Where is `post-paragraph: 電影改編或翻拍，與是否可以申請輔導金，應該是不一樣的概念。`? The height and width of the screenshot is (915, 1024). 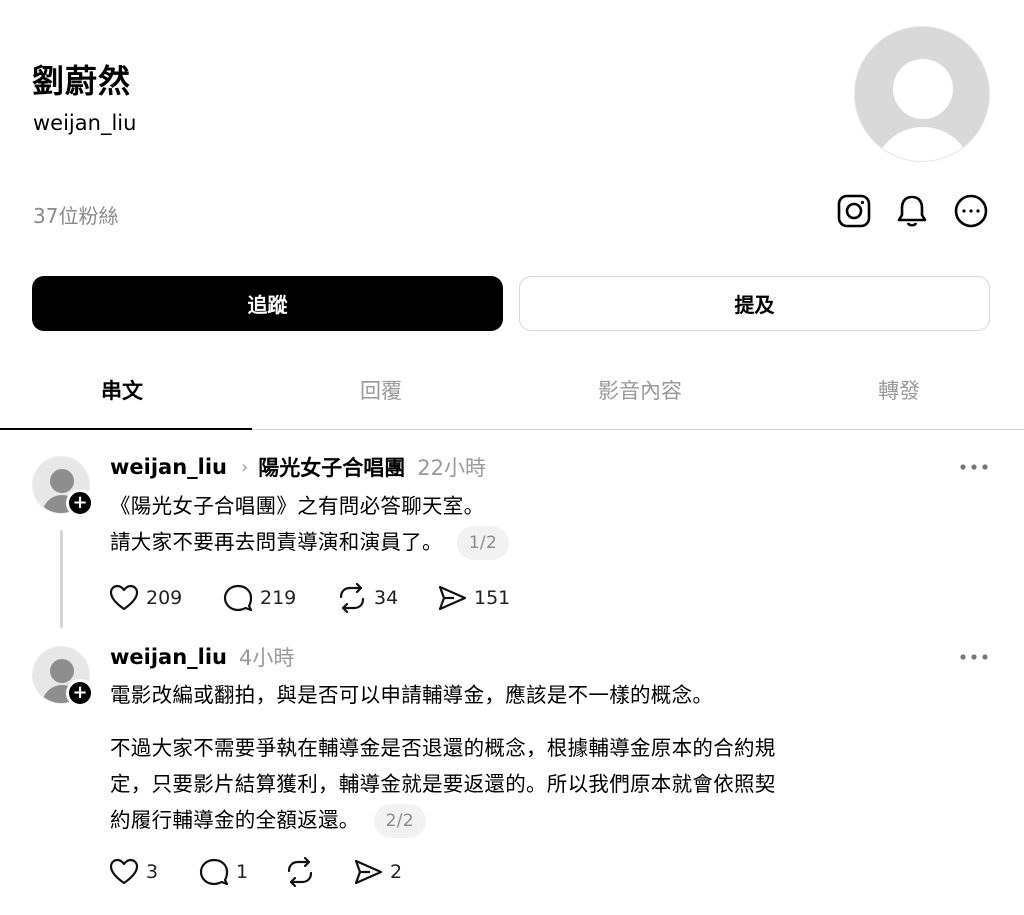 post-paragraph: 電影改編或翻拍，與是否可以申請輔導金，應該是不一樣的概念。 is located at coordinates (412, 695).